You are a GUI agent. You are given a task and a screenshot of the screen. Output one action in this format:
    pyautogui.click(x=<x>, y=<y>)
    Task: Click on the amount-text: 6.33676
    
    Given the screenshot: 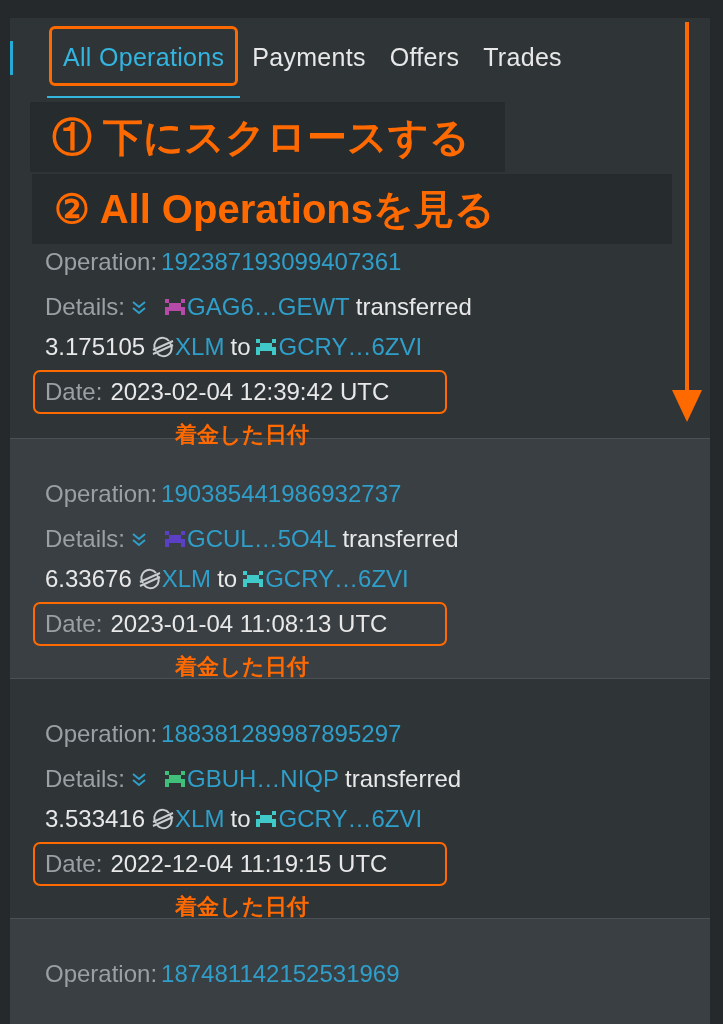 What is the action you would take?
    pyautogui.click(x=88, y=579)
    